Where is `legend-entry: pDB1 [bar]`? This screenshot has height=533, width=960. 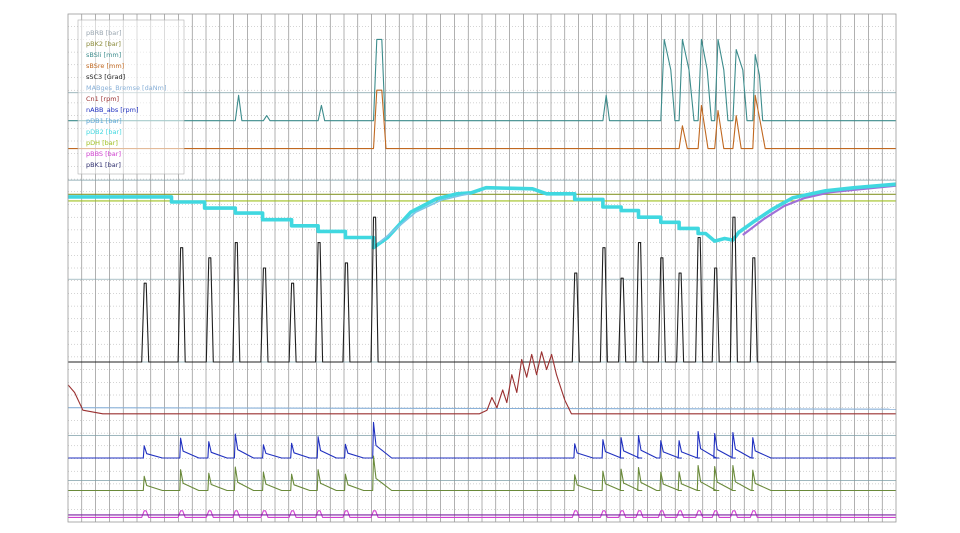
legend-entry: pDB1 [bar] is located at coordinates (104, 121).